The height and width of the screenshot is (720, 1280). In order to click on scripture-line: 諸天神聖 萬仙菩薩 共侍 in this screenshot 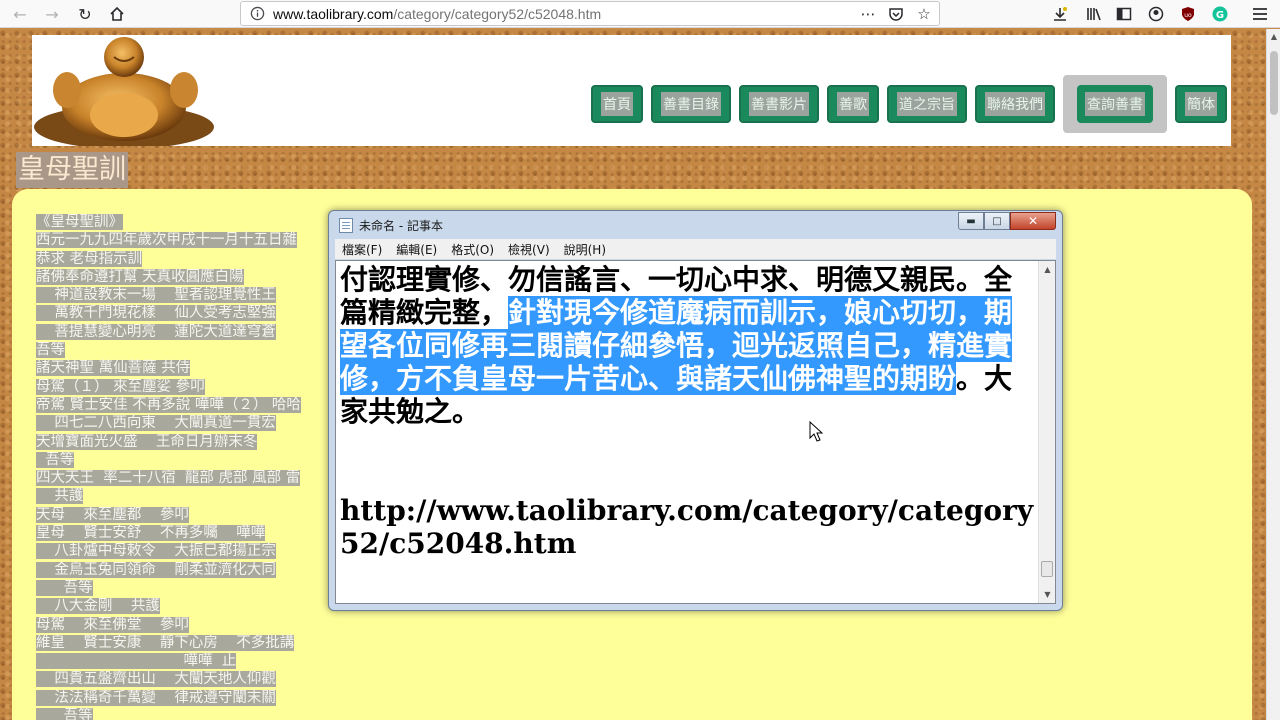, I will do `click(201, 368)`.